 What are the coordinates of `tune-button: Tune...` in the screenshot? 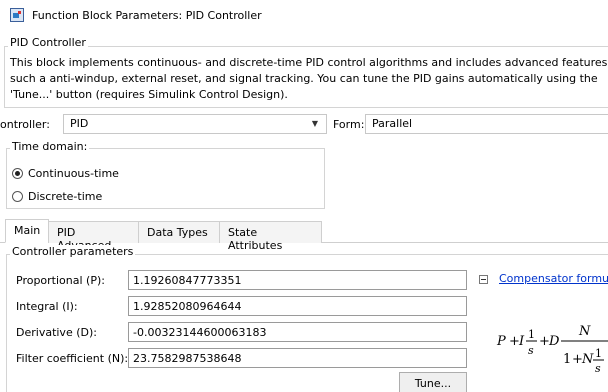 It's located at (433, 382).